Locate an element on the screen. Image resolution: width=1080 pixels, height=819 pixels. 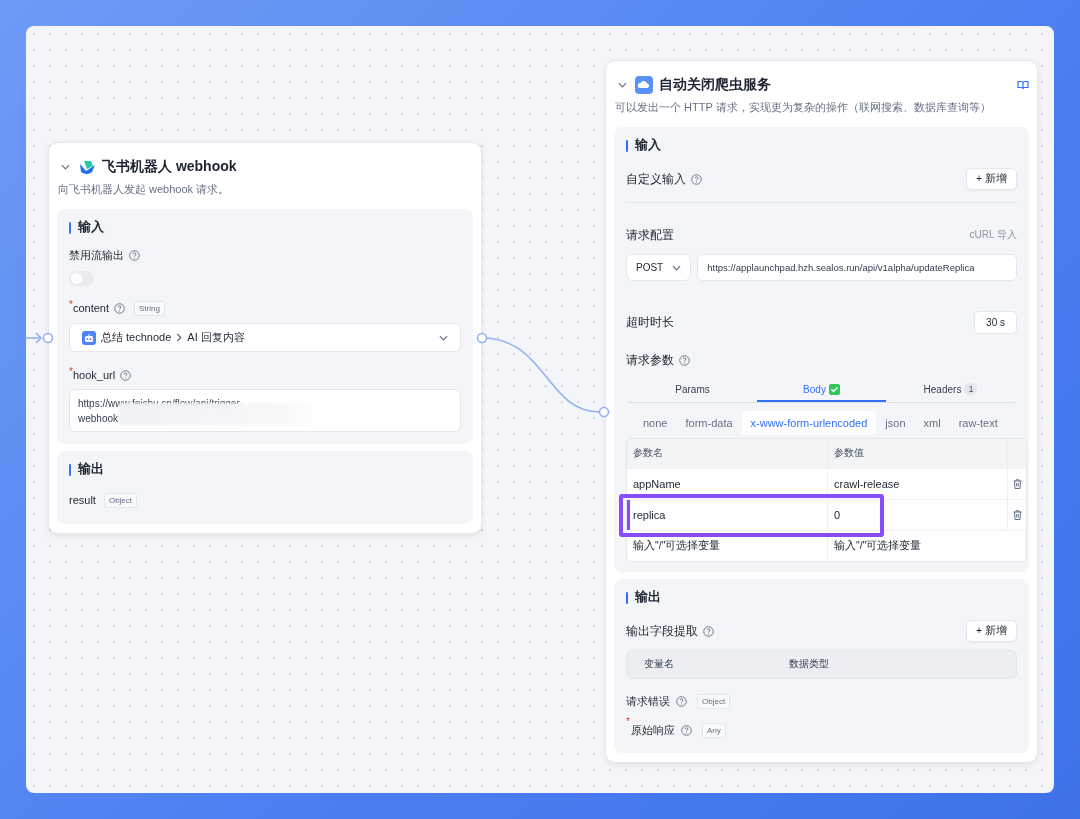
tab: Body is located at coordinates (821, 390).